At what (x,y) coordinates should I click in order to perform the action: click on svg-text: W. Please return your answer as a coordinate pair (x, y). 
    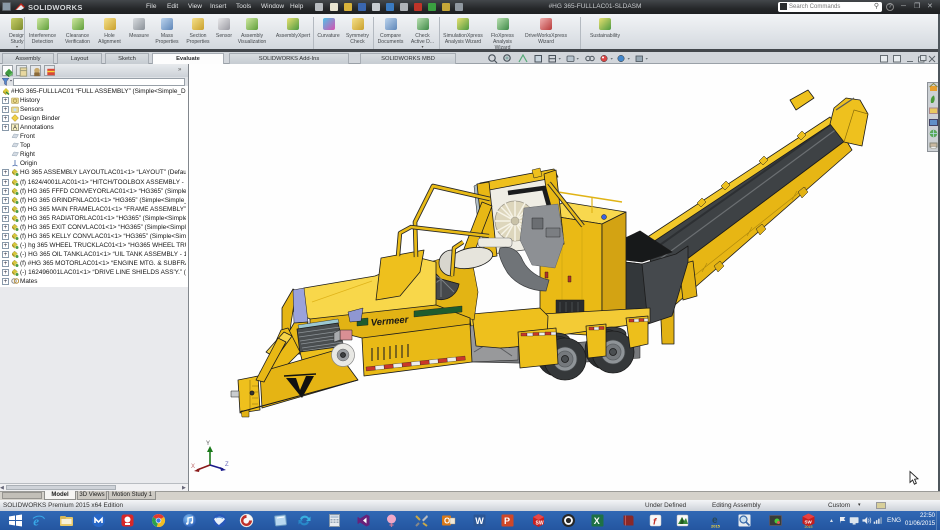
    Looking at the image, I should click on (479, 521).